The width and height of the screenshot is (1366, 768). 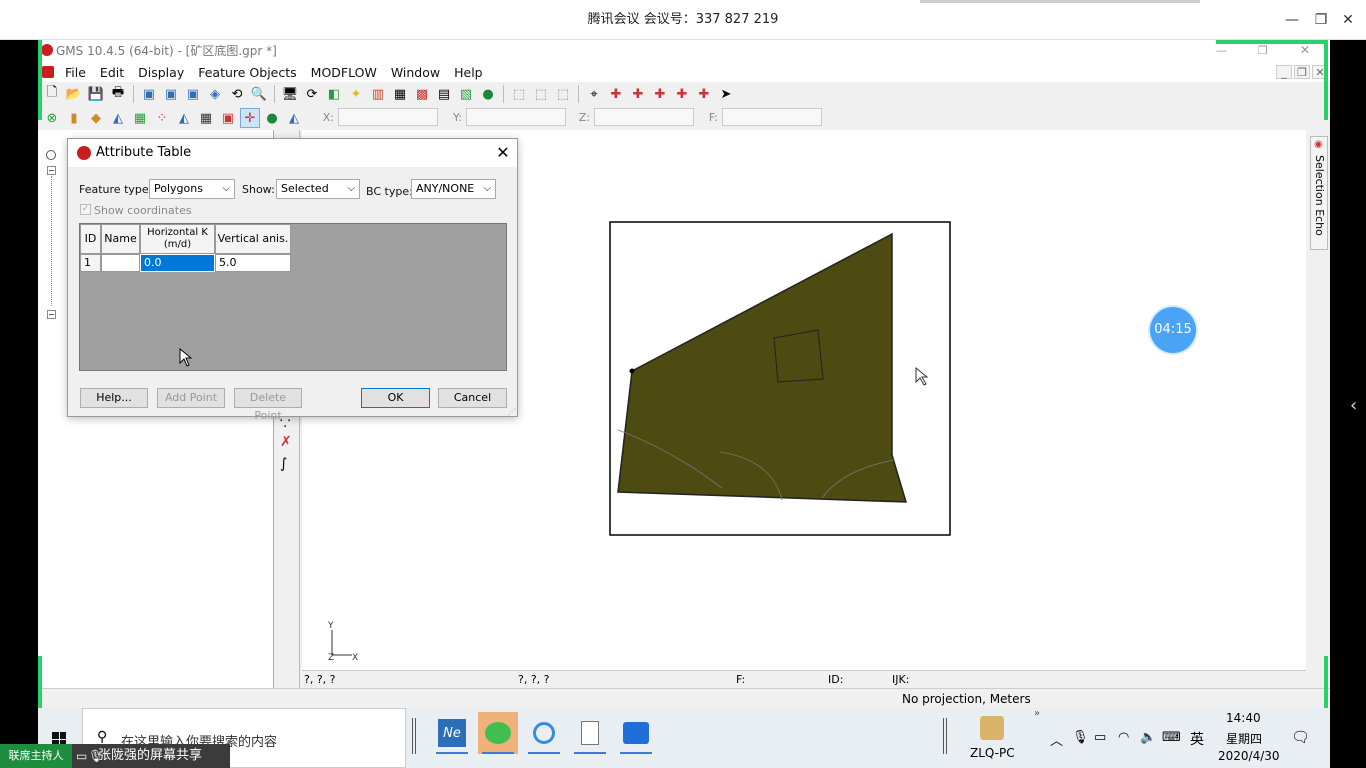 I want to click on add-point-button: Add Point, so click(x=191, y=398).